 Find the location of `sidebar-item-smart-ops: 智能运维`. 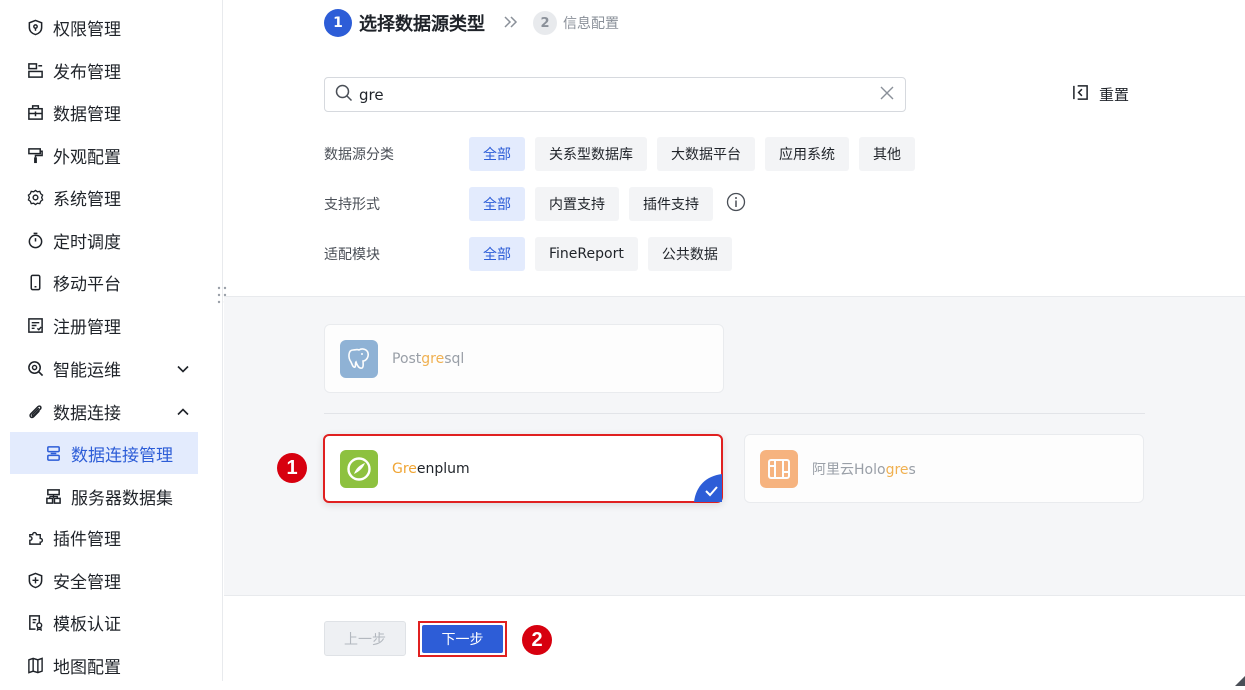

sidebar-item-smart-ops: 智能运维 is located at coordinates (105, 368).